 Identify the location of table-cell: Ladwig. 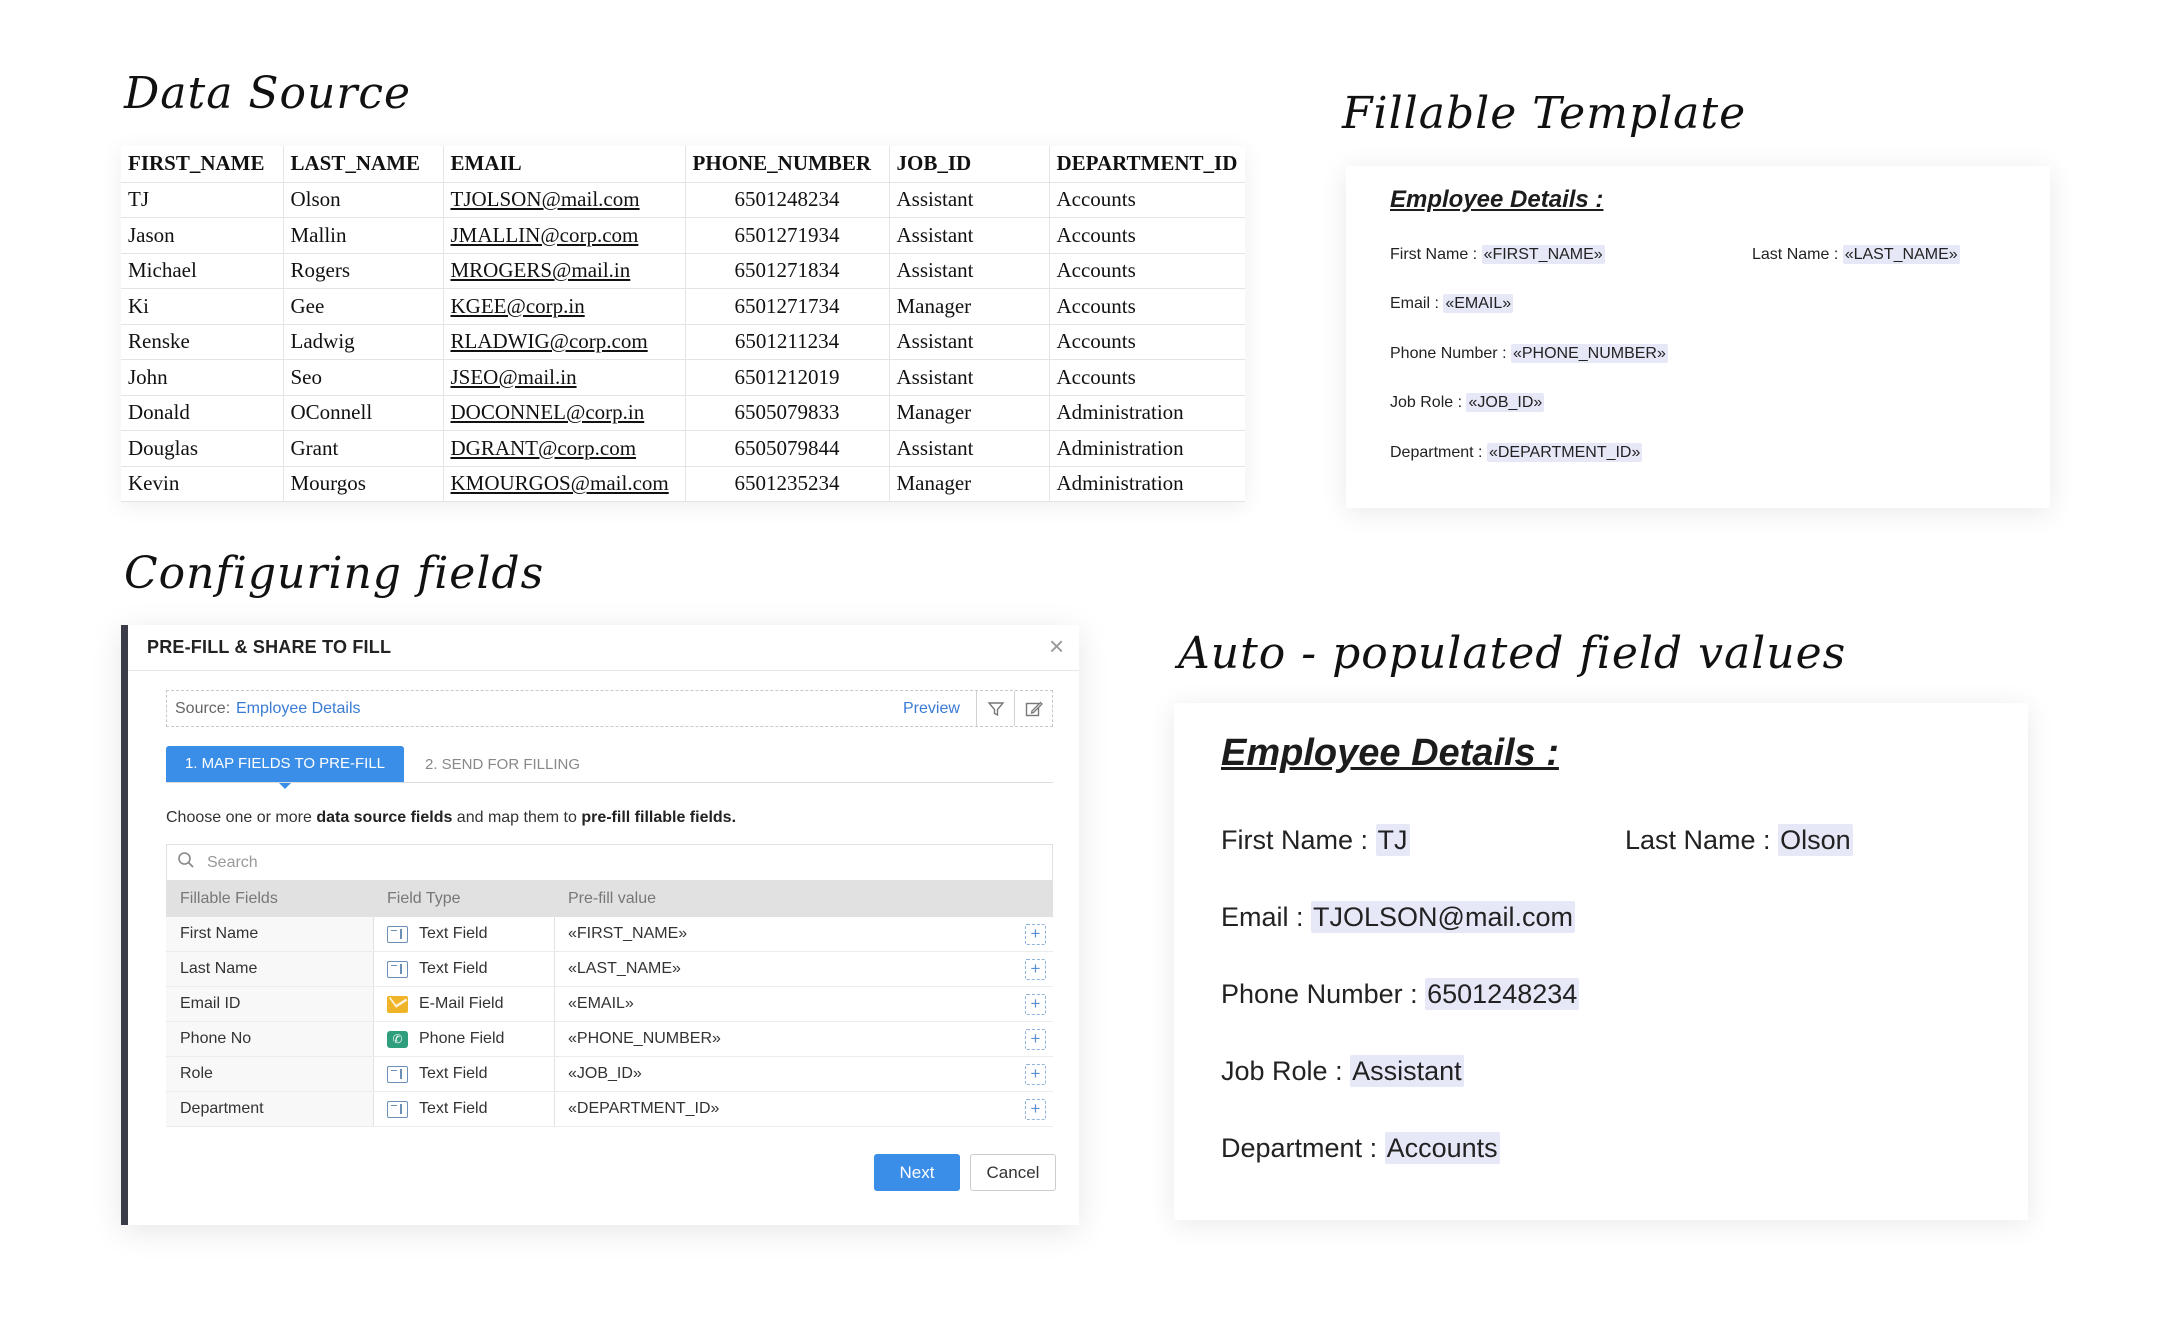
(363, 342).